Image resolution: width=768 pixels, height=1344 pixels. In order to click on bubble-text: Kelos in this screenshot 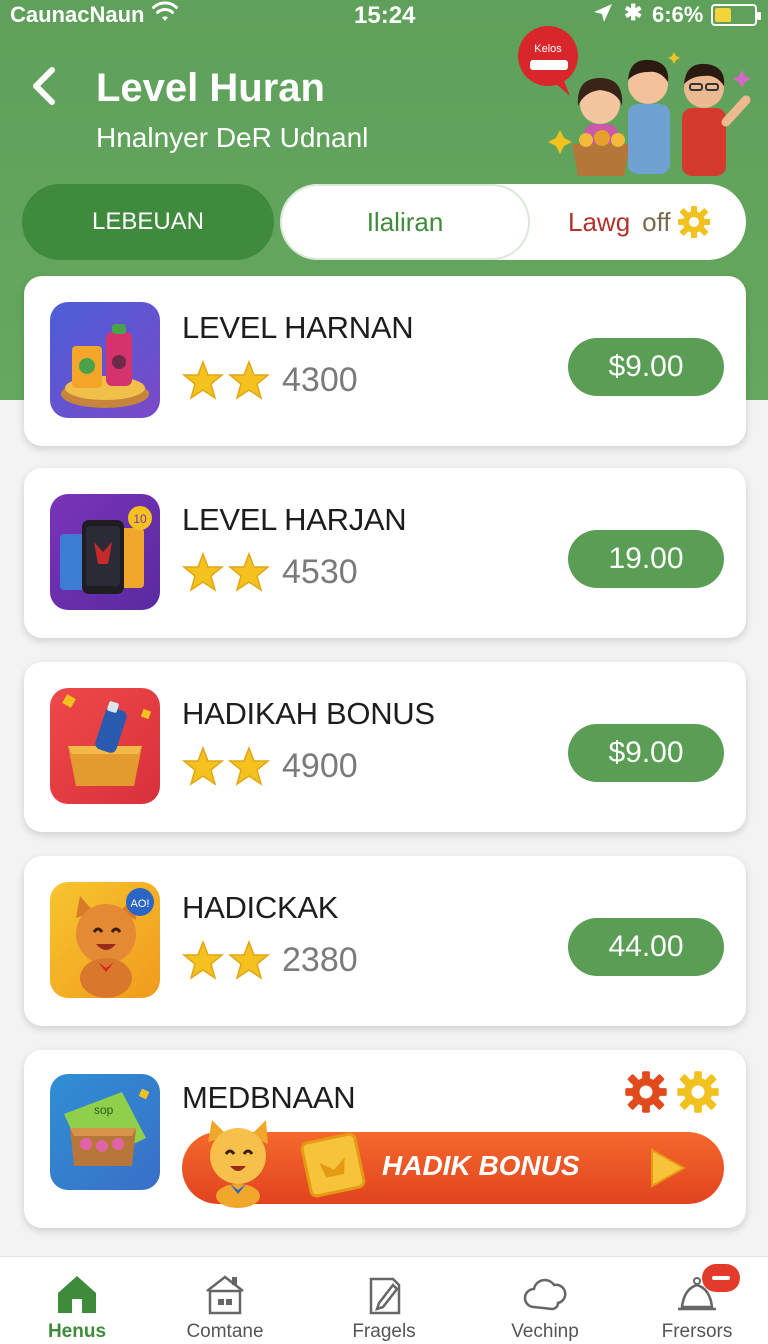, I will do `click(548, 49)`.